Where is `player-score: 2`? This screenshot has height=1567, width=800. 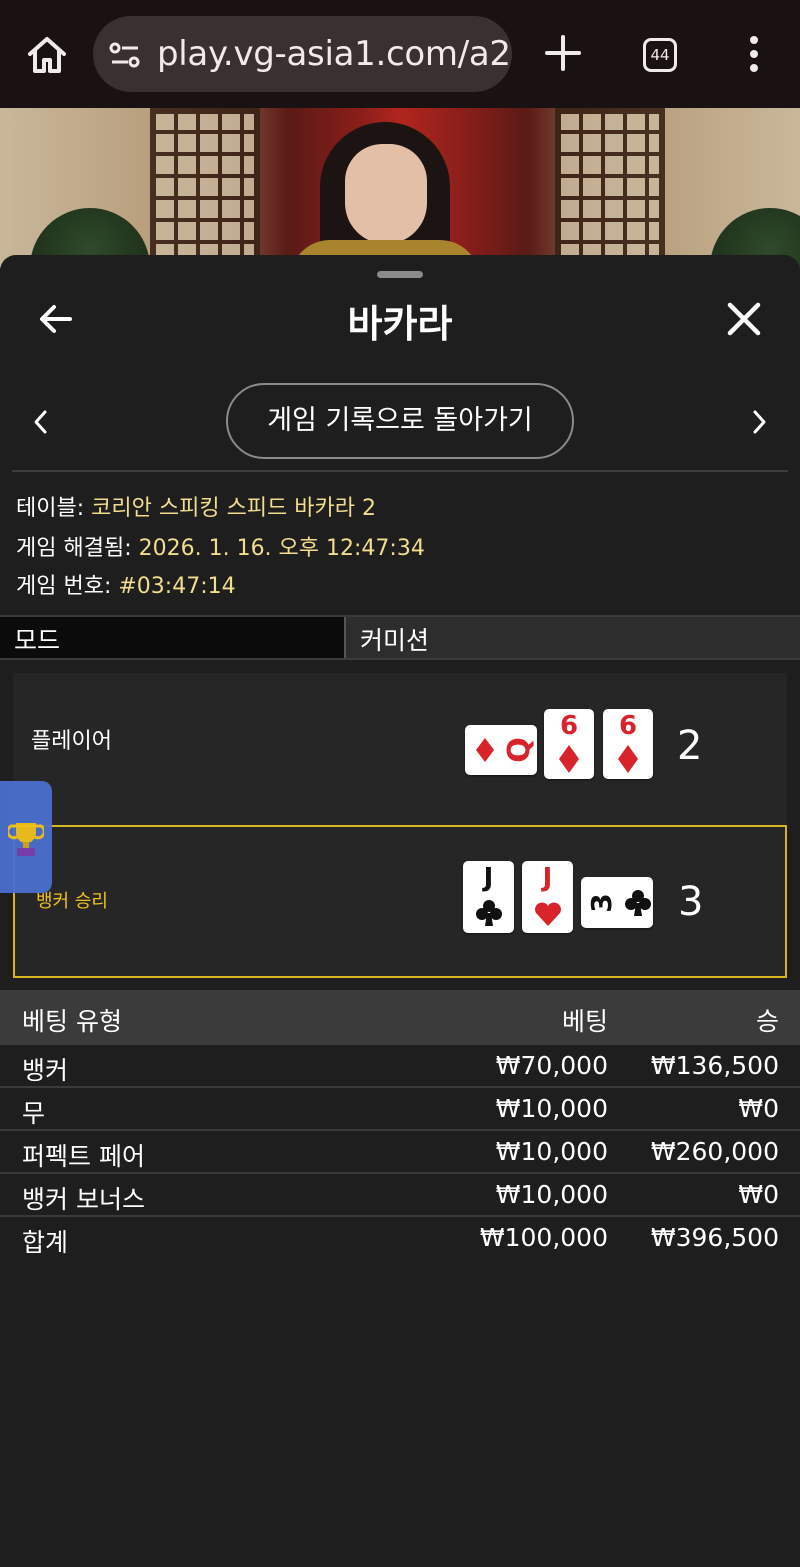
player-score: 2 is located at coordinates (690, 746).